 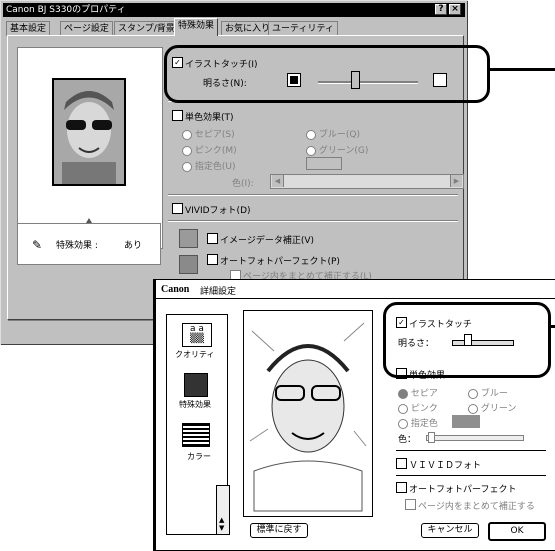 I want to click on color-scrollbar: ◀ ▶, so click(x=367, y=181).